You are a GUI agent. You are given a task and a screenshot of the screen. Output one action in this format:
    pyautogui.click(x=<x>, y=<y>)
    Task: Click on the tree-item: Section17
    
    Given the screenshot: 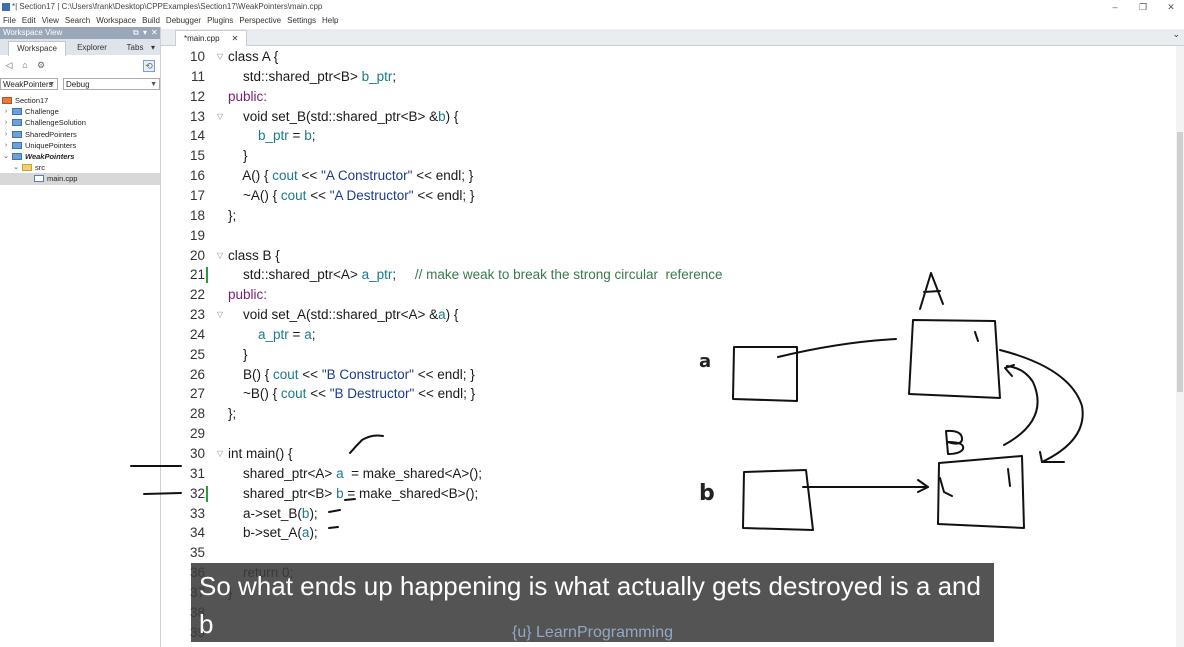 What is the action you would take?
    pyautogui.click(x=80, y=100)
    